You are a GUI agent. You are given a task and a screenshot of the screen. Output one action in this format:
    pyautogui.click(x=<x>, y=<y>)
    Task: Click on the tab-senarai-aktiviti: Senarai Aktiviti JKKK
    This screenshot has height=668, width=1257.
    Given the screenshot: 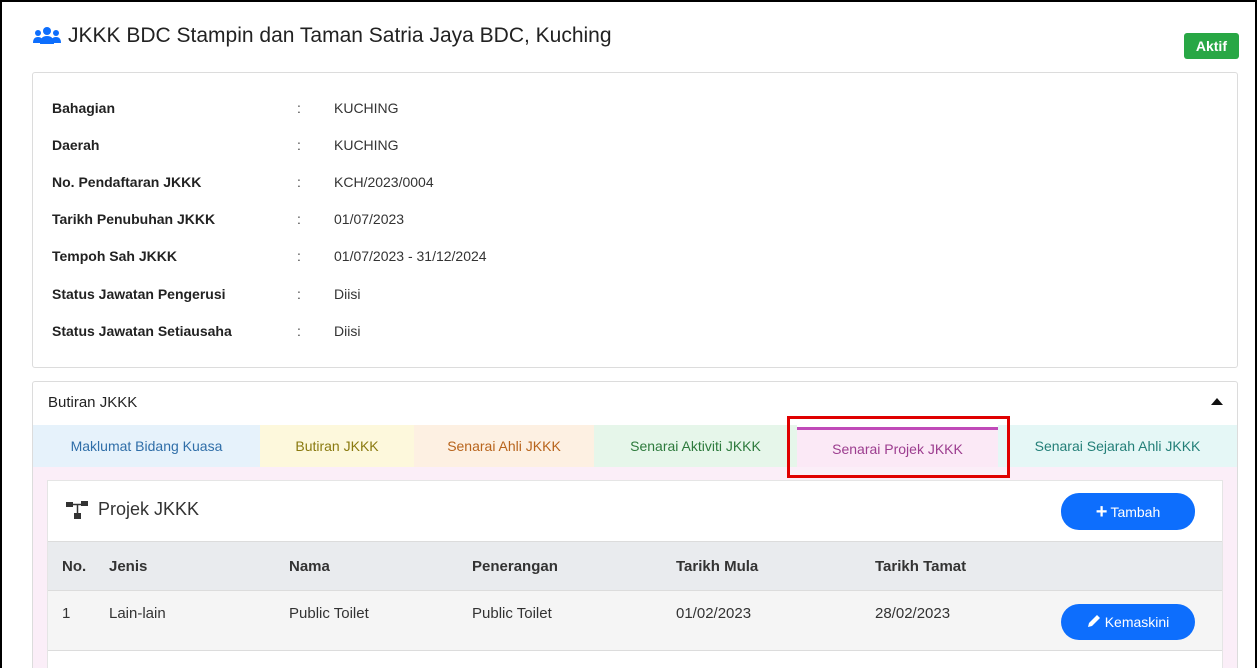 What is the action you would take?
    pyautogui.click(x=695, y=446)
    